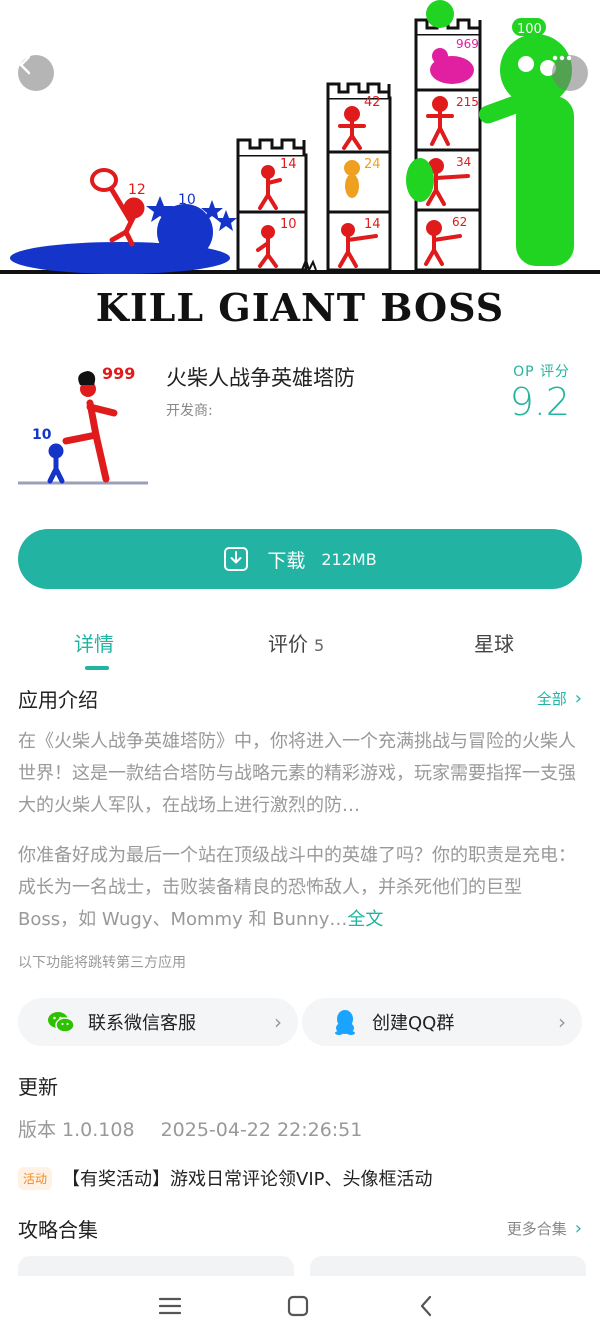 This screenshot has width=600, height=1333. Describe the element at coordinates (236, 559) in the screenshot. I see `download-icon` at that location.